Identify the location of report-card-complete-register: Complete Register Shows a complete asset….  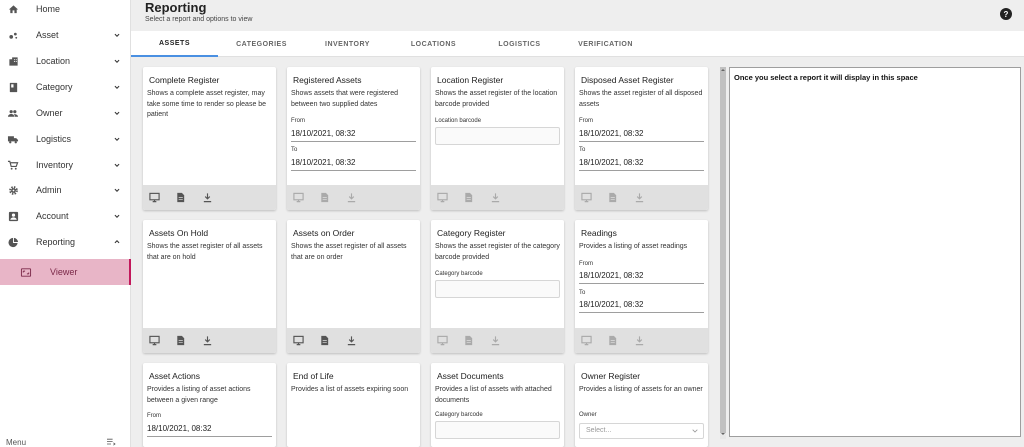
(209, 138).